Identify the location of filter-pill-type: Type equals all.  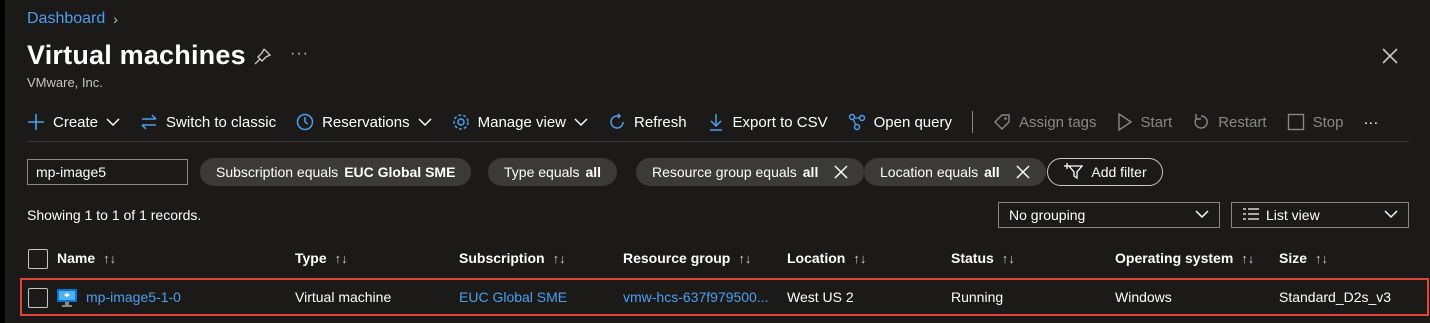
(553, 172).